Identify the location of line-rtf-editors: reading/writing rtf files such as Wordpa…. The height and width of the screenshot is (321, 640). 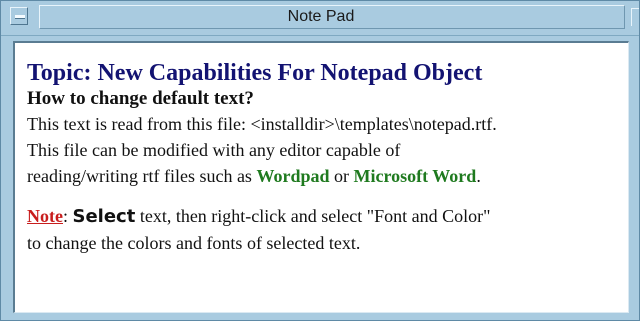
(326, 176).